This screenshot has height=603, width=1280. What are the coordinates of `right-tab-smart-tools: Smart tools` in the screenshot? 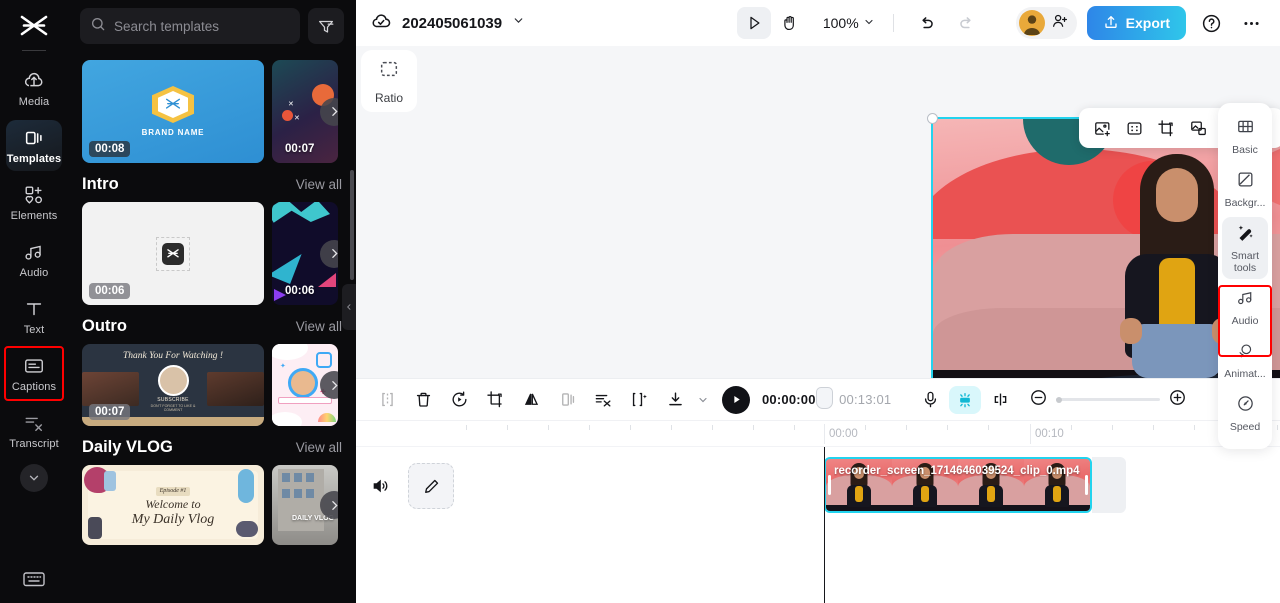 It's located at (1245, 248).